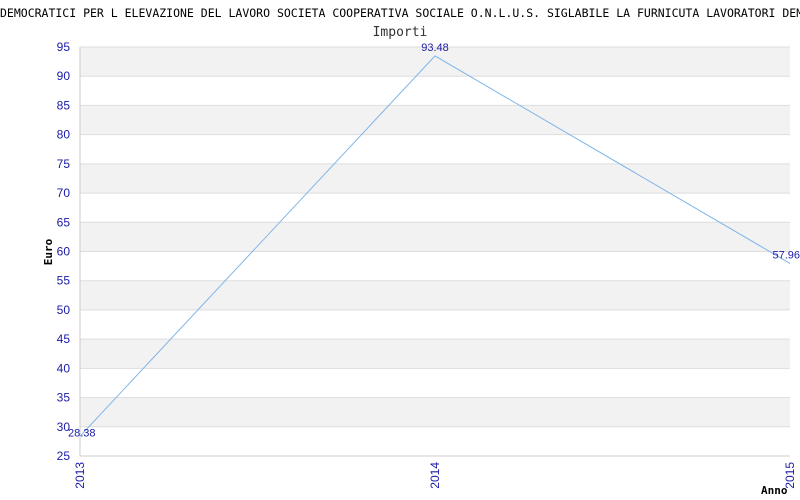 Image resolution: width=800 pixels, height=500 pixels. Describe the element at coordinates (82, 433) in the screenshot. I see `data-label: 28.38` at that location.